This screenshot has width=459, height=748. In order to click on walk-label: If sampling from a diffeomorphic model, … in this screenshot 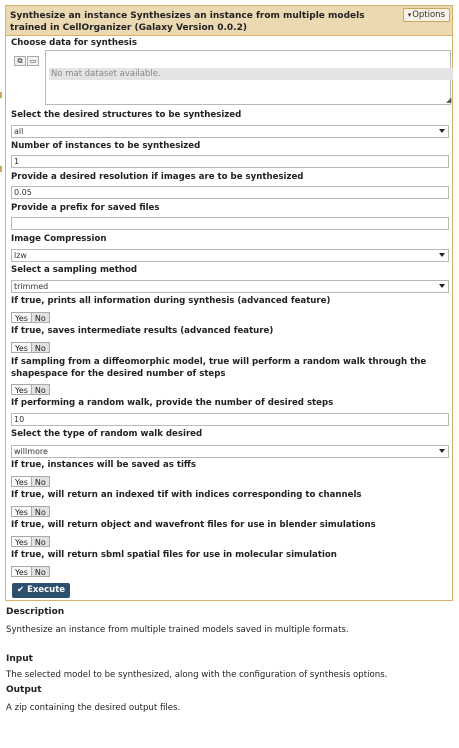, I will do `click(219, 368)`.